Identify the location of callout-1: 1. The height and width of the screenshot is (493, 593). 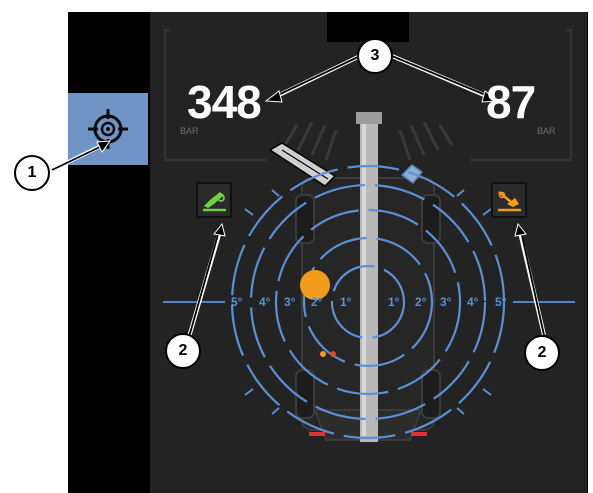
(32, 173).